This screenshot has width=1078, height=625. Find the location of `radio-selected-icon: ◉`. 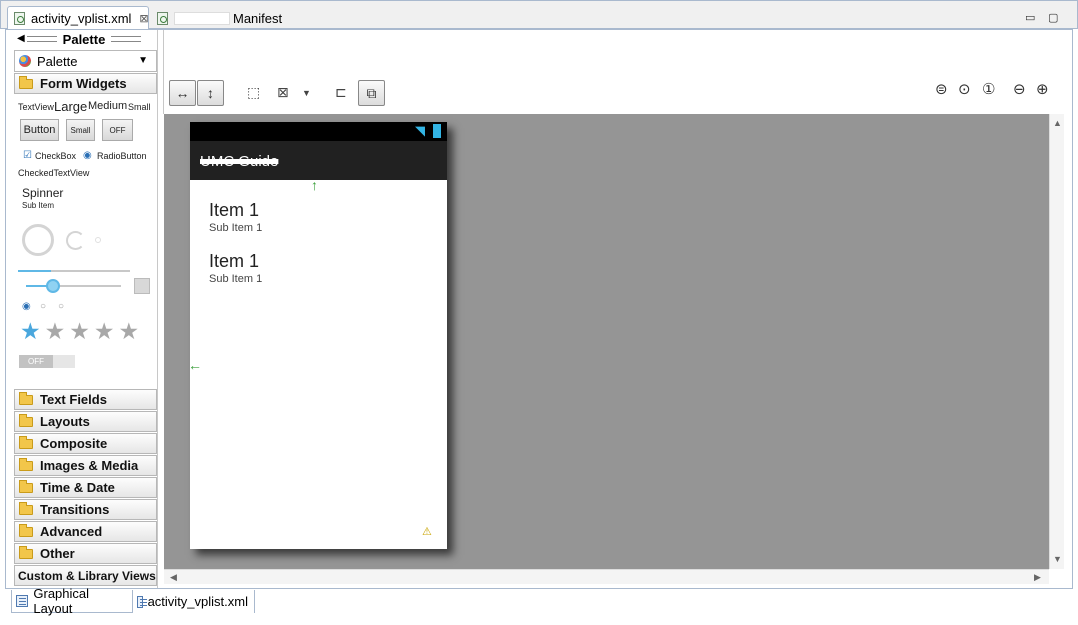

radio-selected-icon: ◉ is located at coordinates (26, 306).